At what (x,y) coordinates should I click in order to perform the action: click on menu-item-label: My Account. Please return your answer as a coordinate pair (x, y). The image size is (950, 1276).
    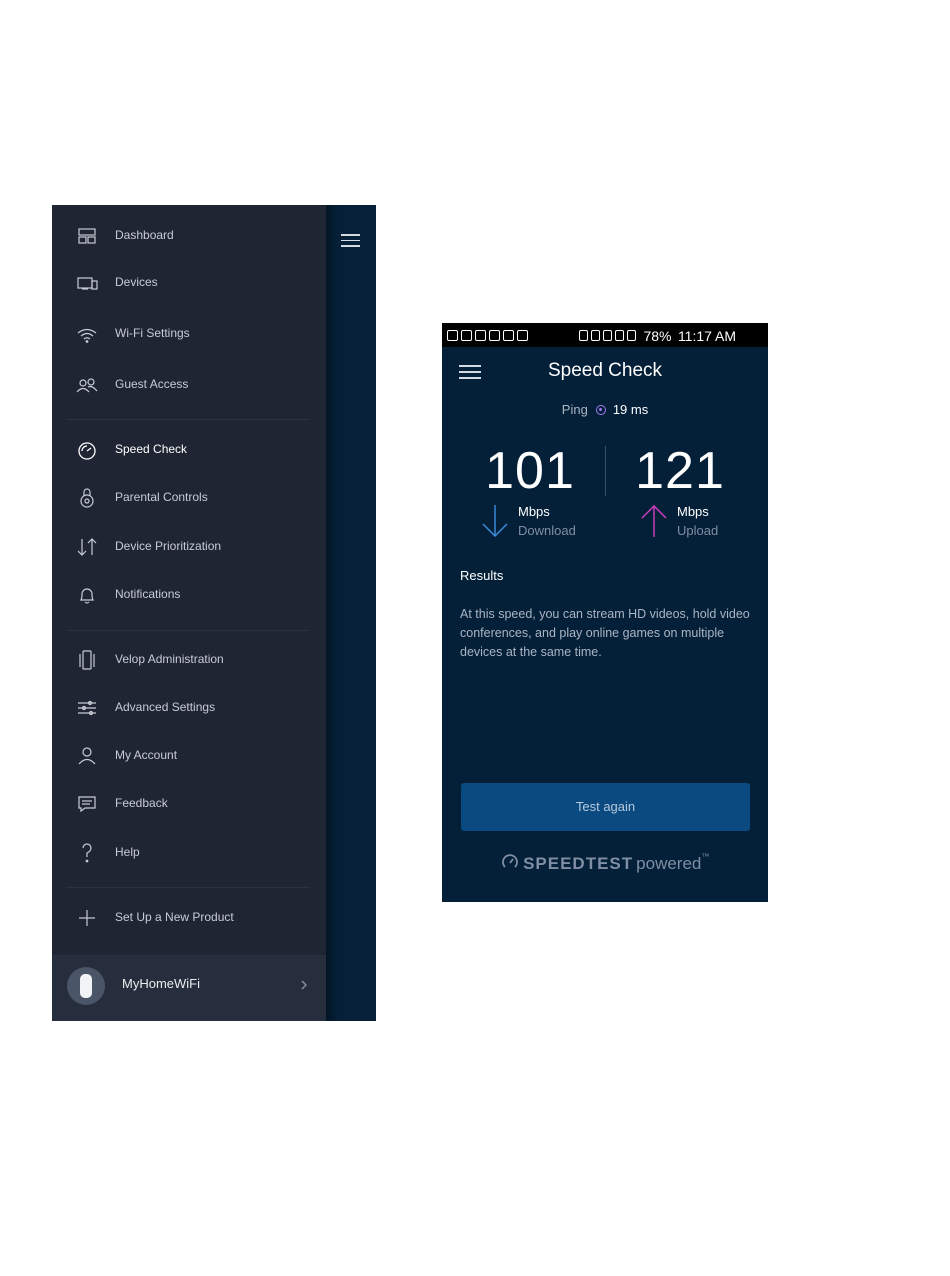
    Looking at the image, I should click on (146, 755).